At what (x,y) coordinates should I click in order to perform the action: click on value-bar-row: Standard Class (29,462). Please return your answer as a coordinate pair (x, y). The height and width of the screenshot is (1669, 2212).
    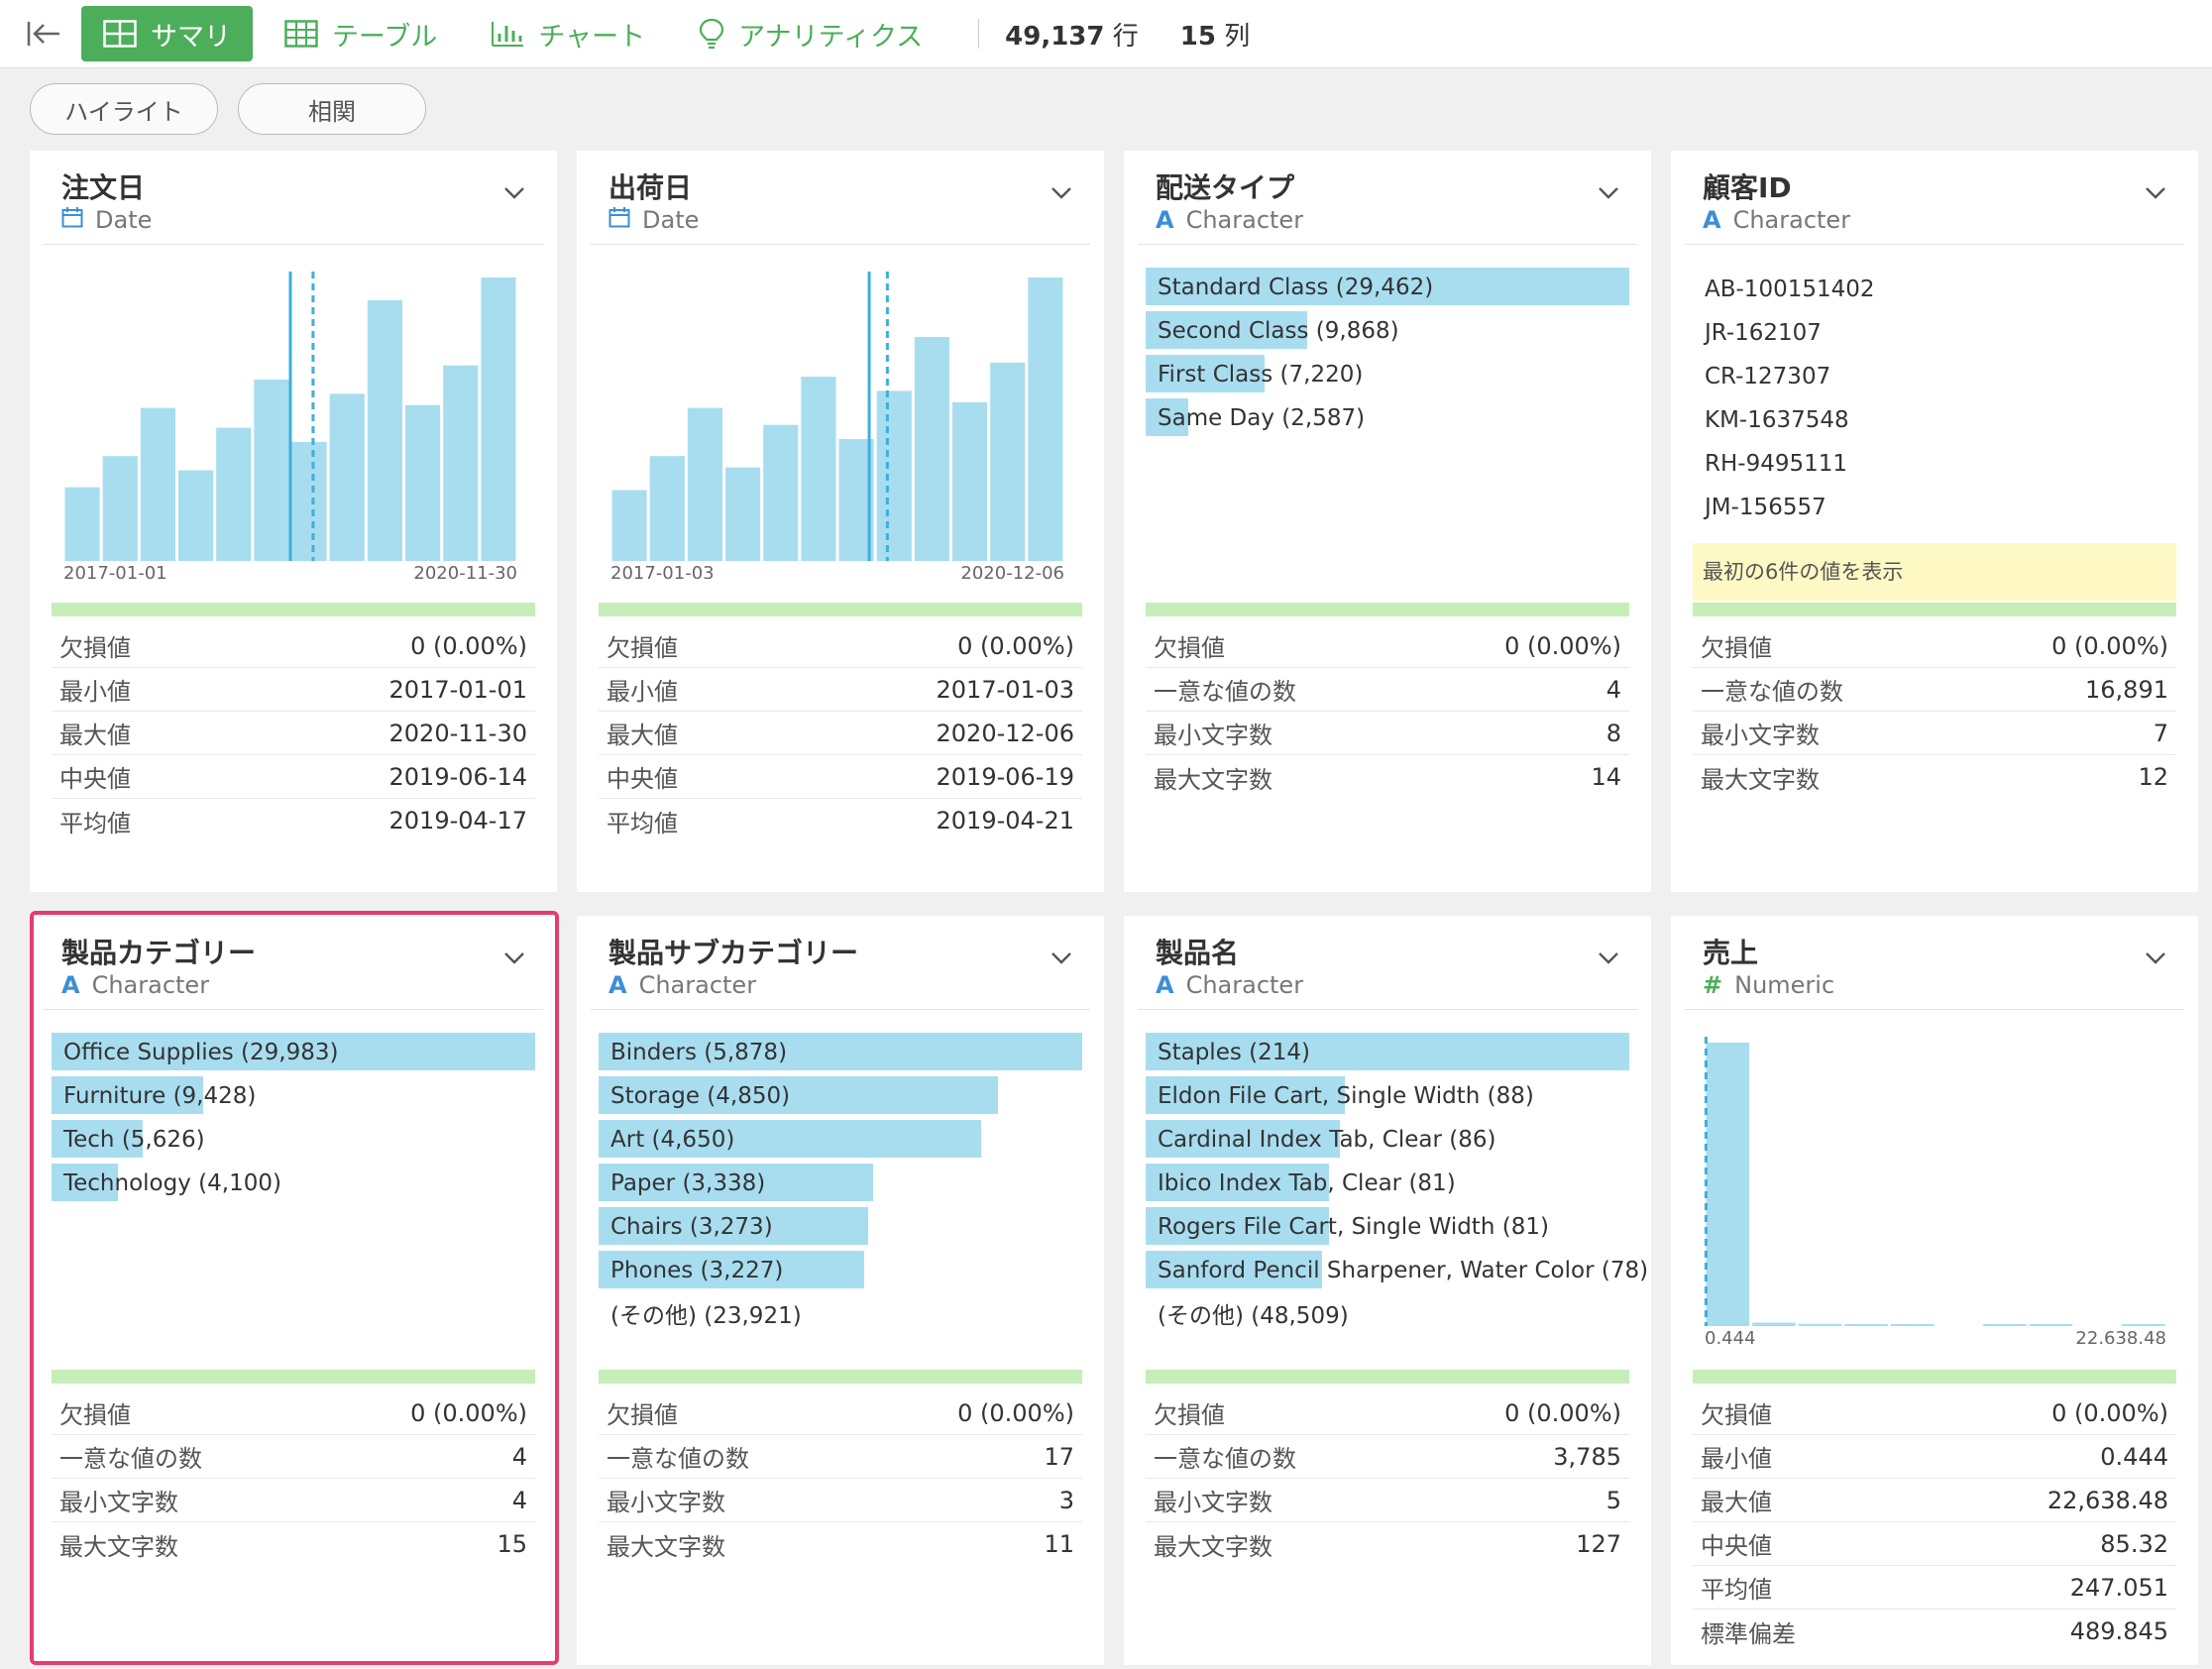
    Looking at the image, I should click on (1387, 287).